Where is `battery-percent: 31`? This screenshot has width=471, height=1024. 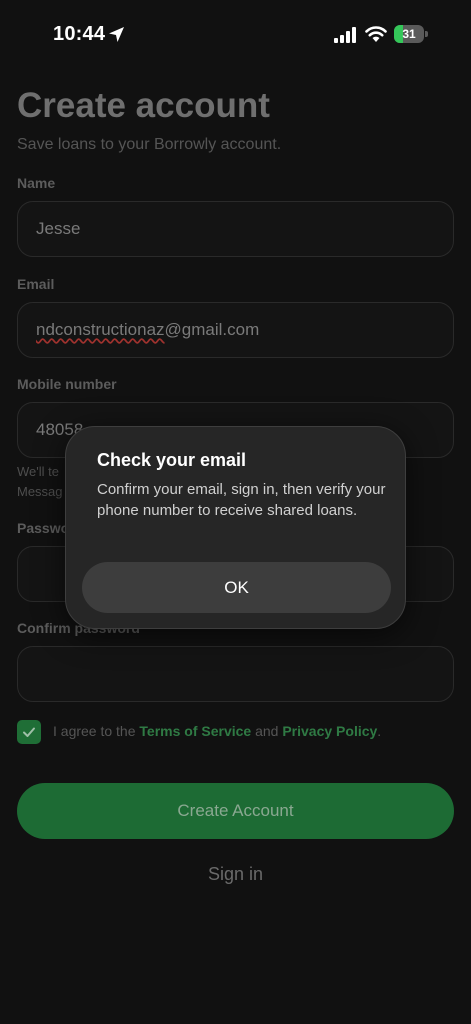
battery-percent: 31 is located at coordinates (409, 34).